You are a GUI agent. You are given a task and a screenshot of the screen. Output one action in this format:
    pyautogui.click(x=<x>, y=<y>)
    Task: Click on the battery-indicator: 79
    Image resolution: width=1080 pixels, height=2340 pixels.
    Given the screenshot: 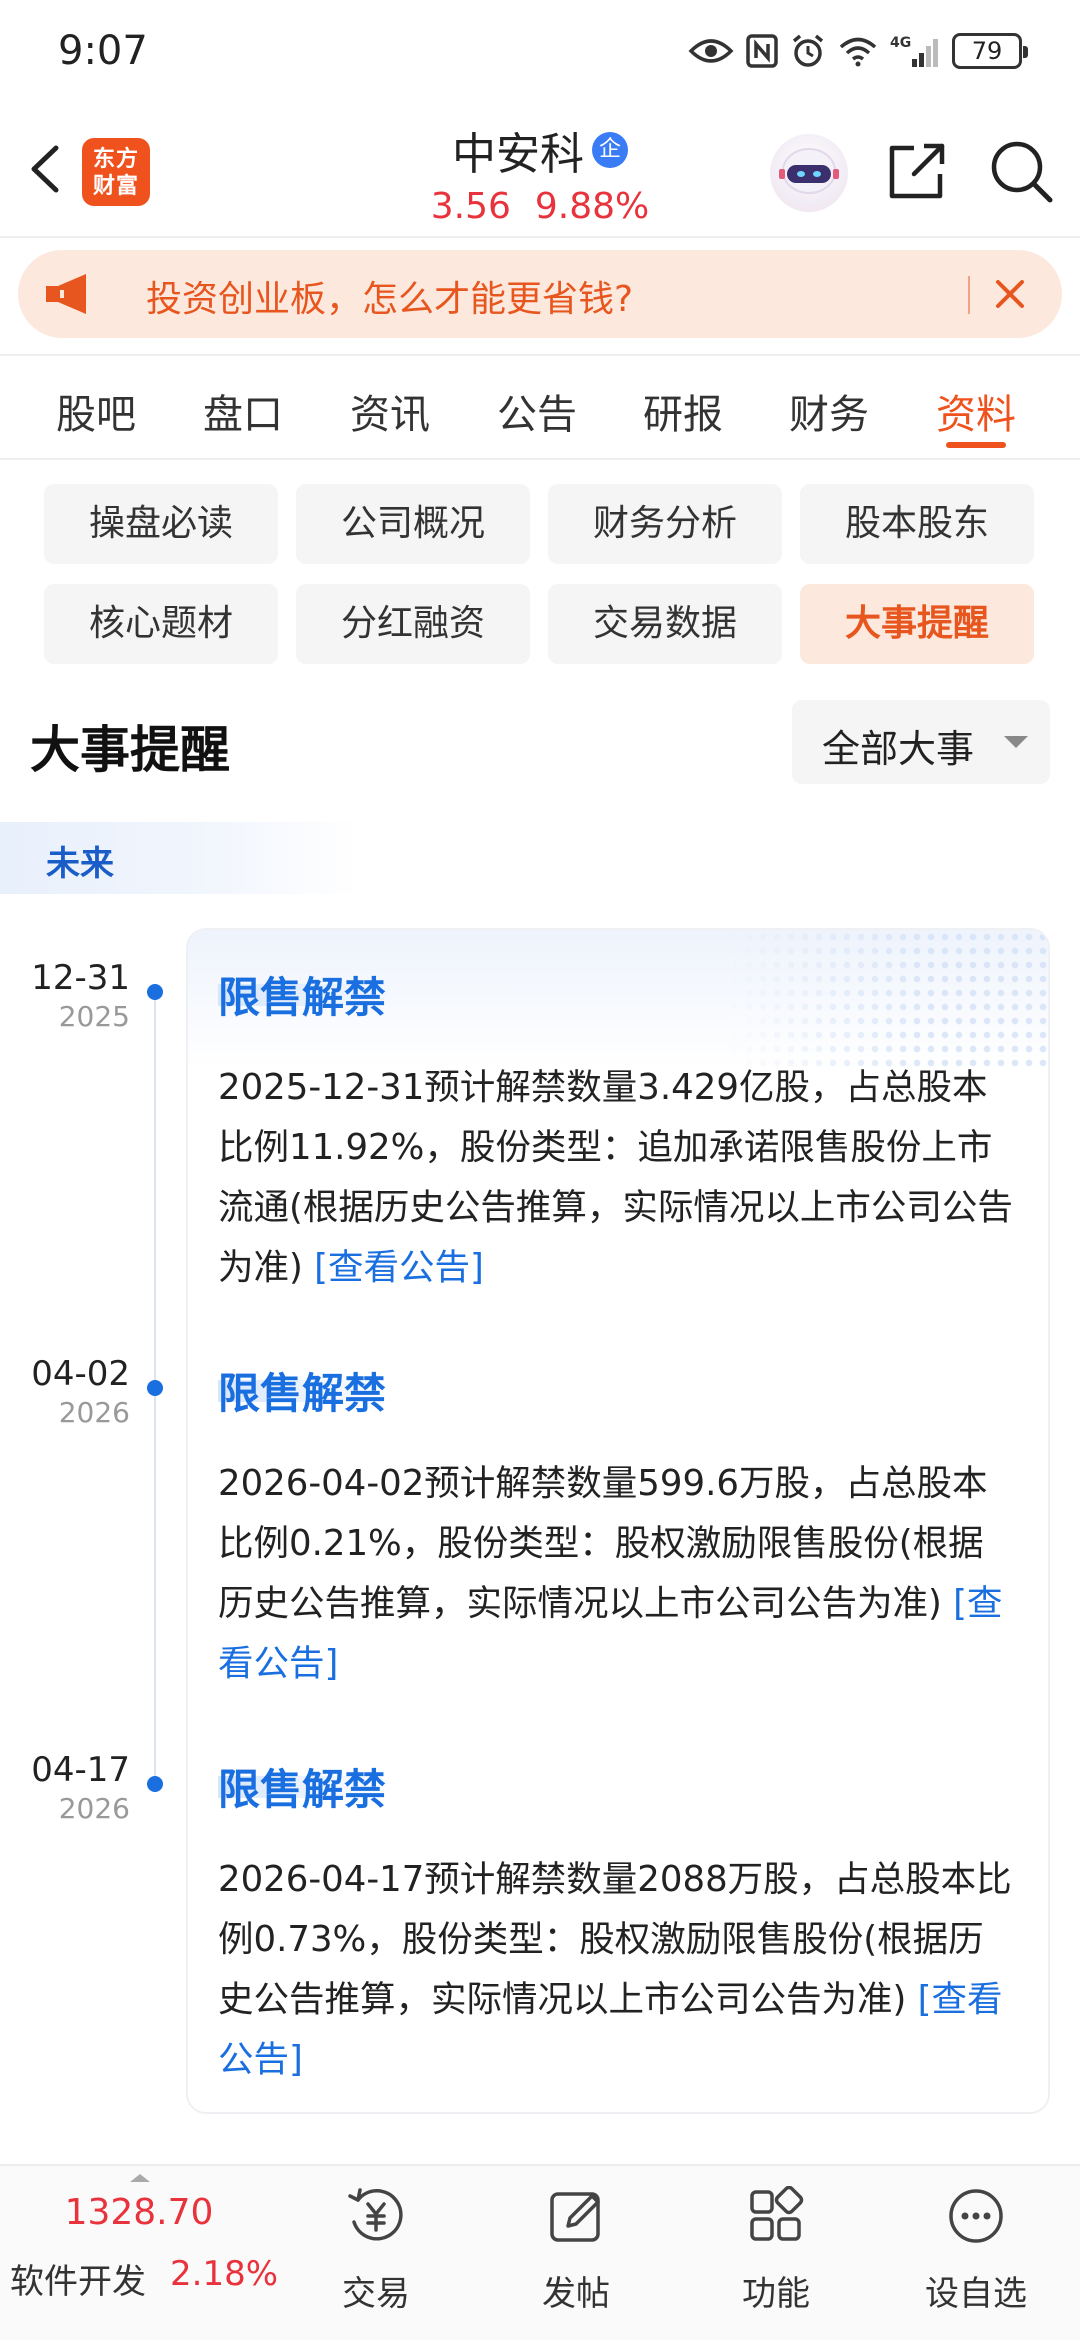 What is the action you would take?
    pyautogui.click(x=990, y=51)
    